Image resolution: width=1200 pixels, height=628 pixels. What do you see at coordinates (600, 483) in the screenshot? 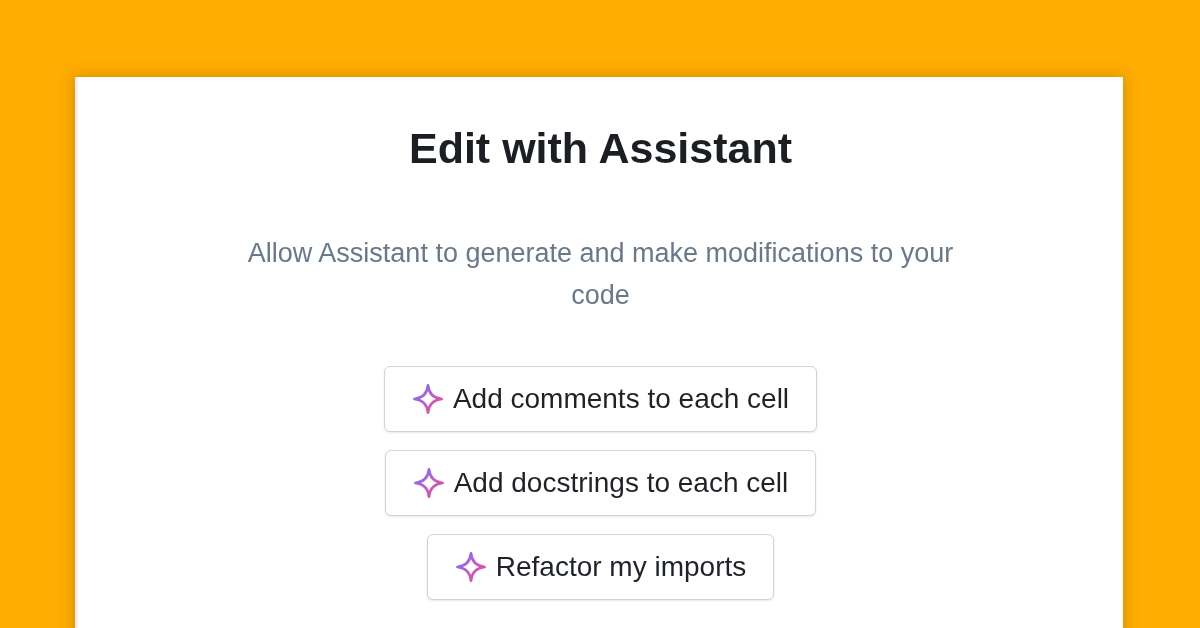
I see `suggestion-button: Add docstrings to each cell` at bounding box center [600, 483].